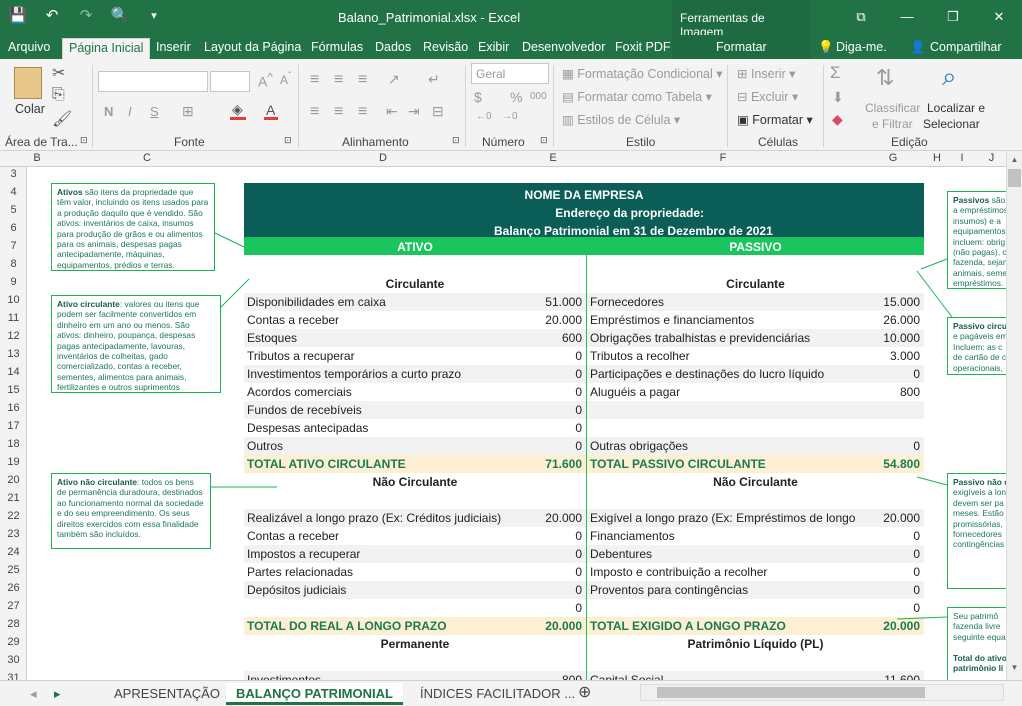 This screenshot has height=706, width=1022. Describe the element at coordinates (37, 158) in the screenshot. I see `column-header: B` at that location.